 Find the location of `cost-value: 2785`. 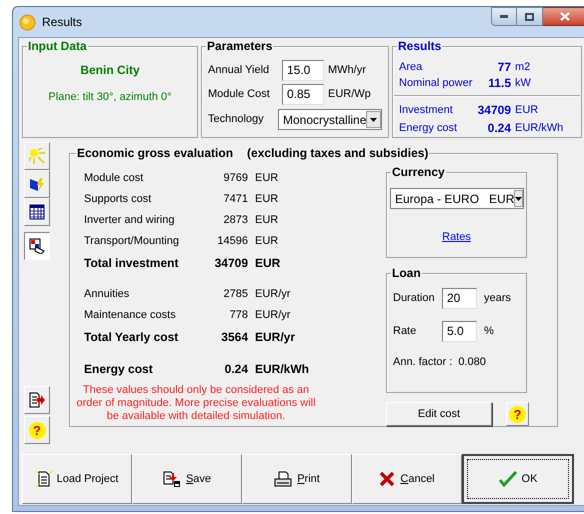

cost-value: 2785 is located at coordinates (235, 294).